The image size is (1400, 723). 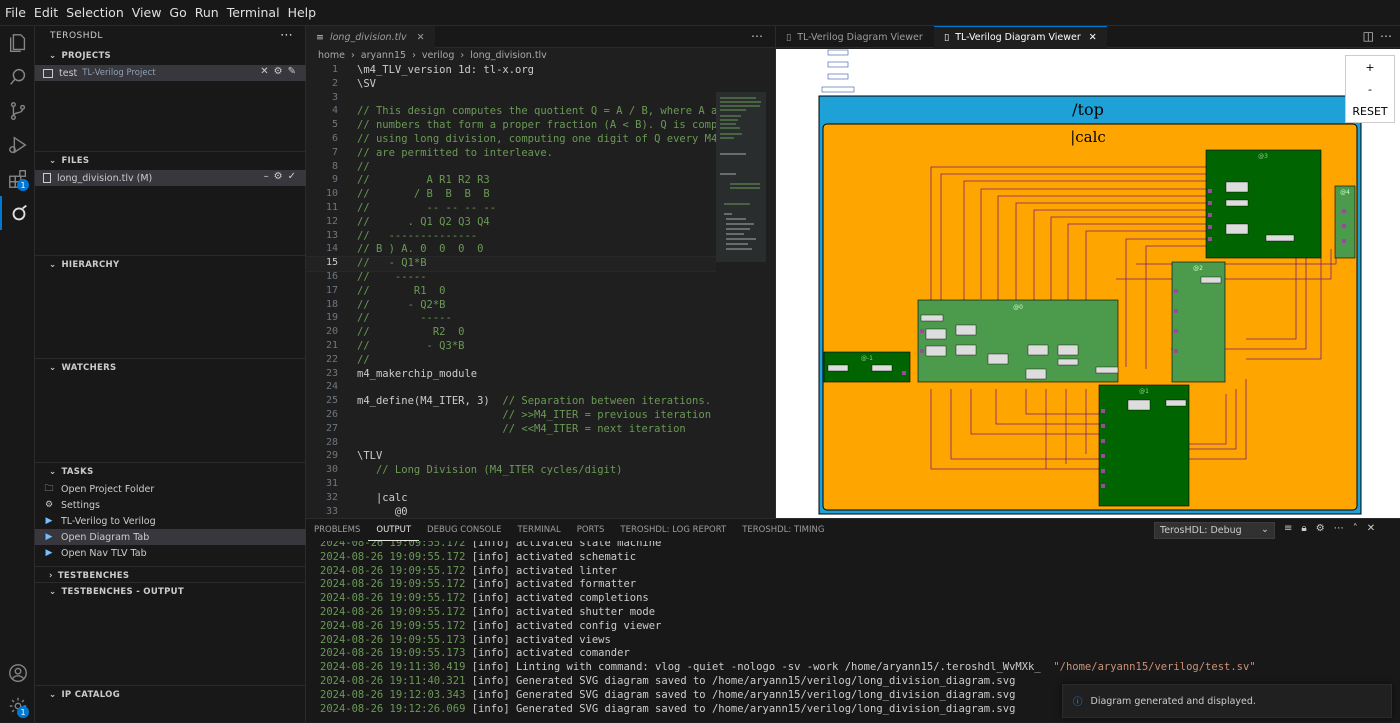 I want to click on watchers-header: ⌄ WATCHERS, so click(x=170, y=368).